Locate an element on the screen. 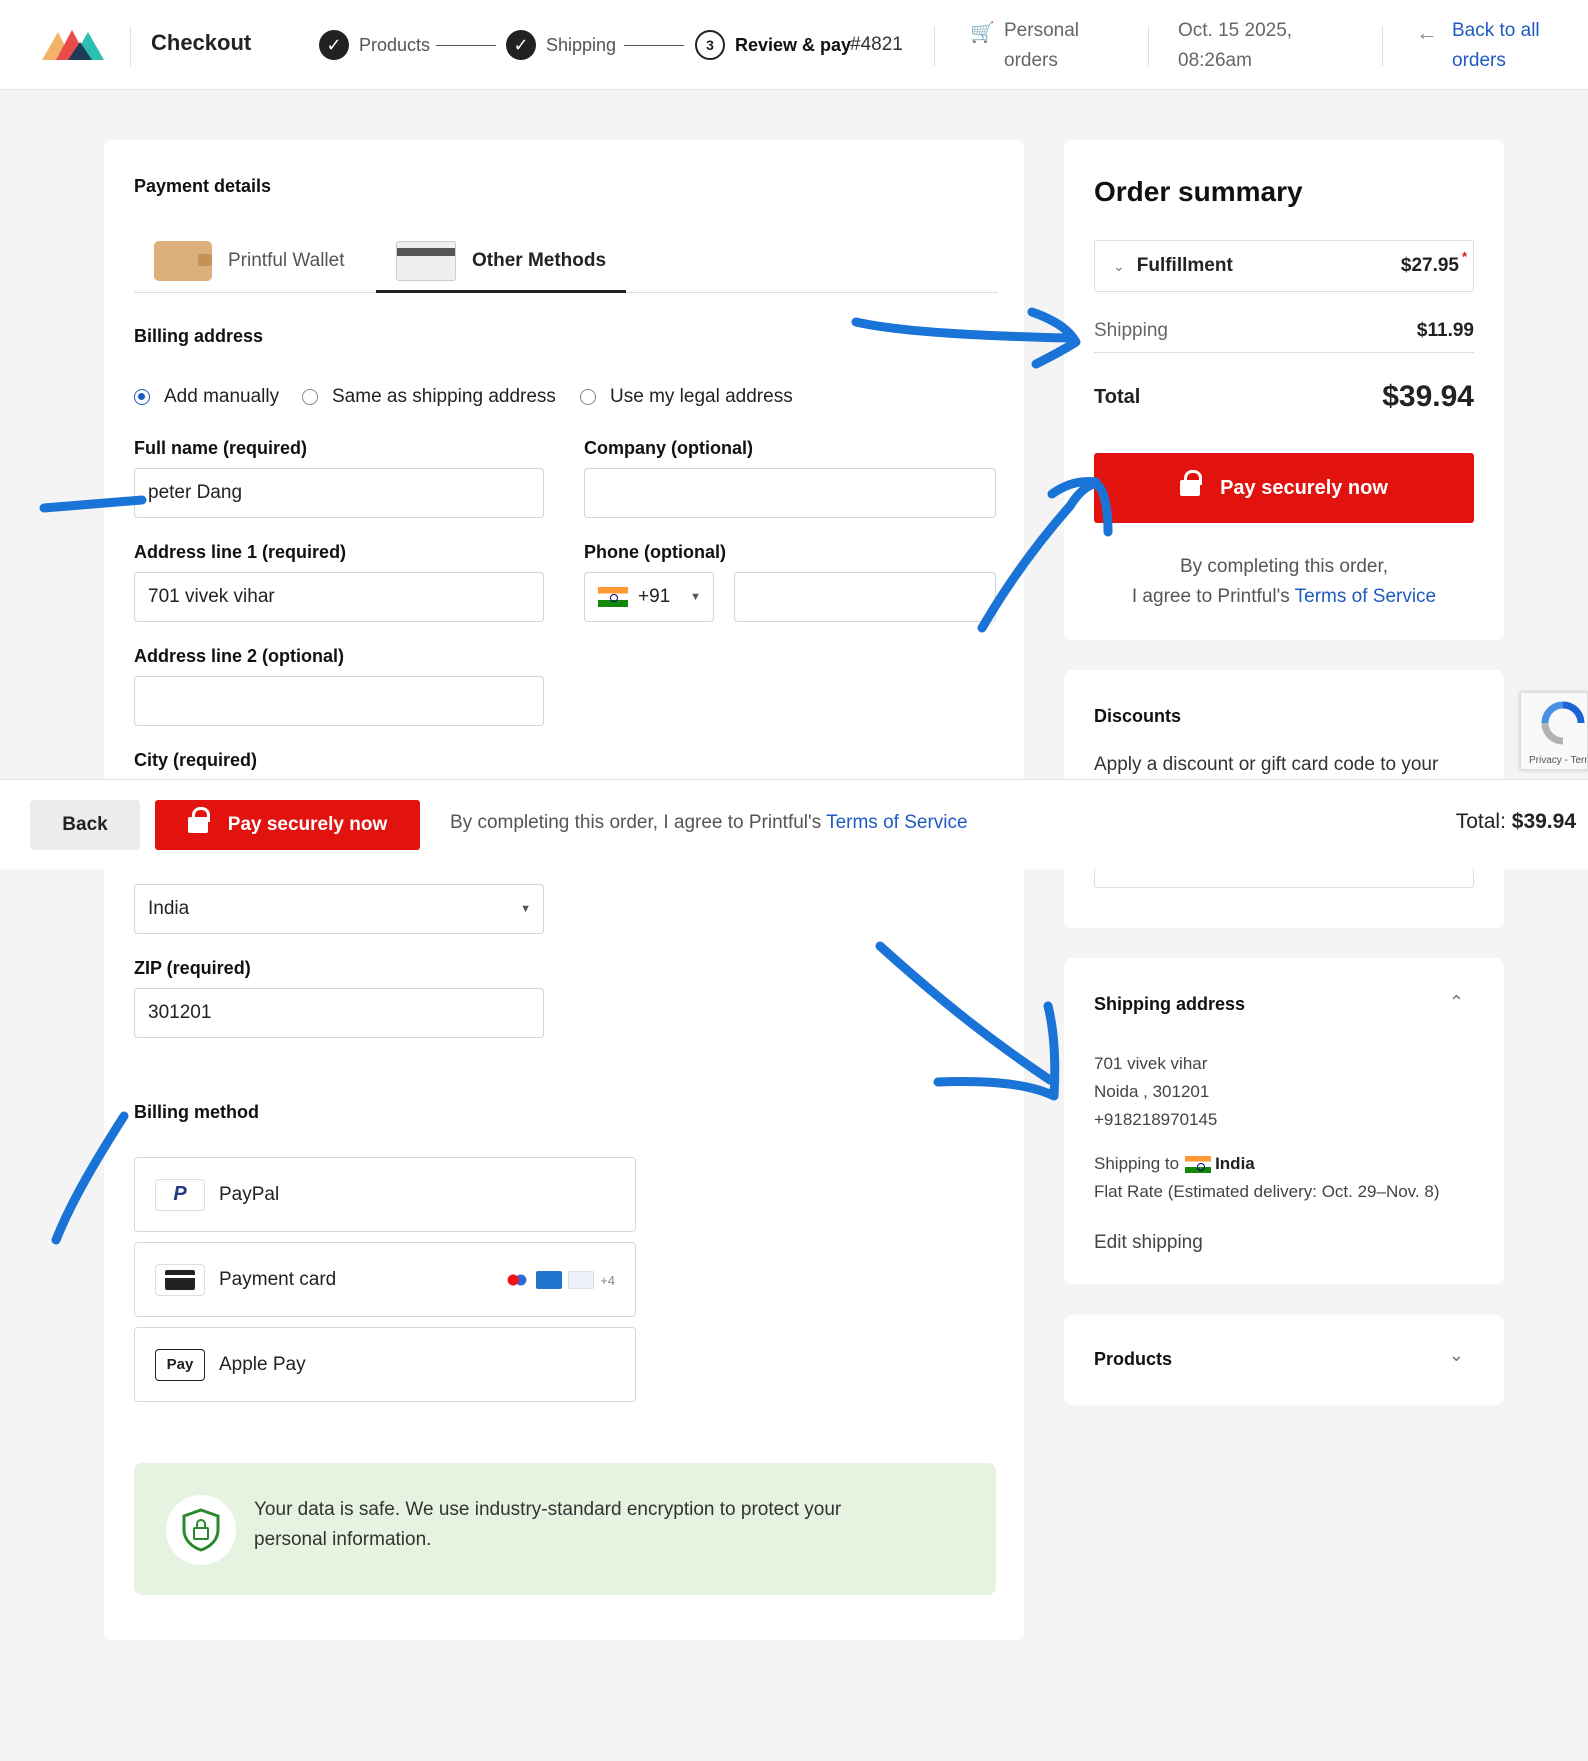 The width and height of the screenshot is (1588, 1761). pay-securely-button: Pay securely now is located at coordinates (1284, 488).